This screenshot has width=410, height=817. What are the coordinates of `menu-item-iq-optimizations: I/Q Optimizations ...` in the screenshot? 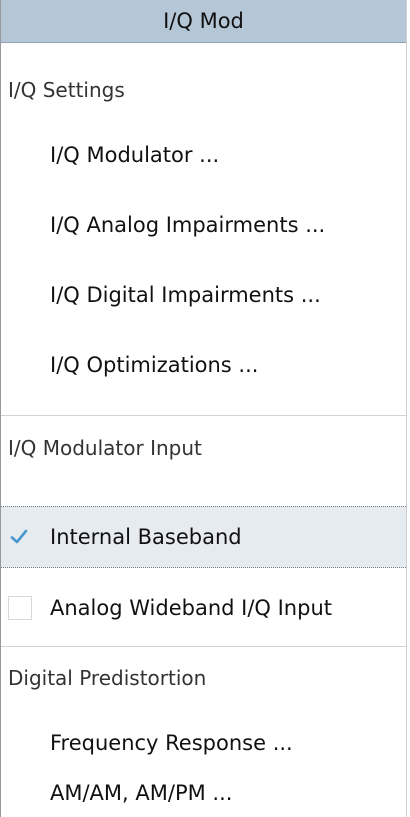 It's located at (203, 365).